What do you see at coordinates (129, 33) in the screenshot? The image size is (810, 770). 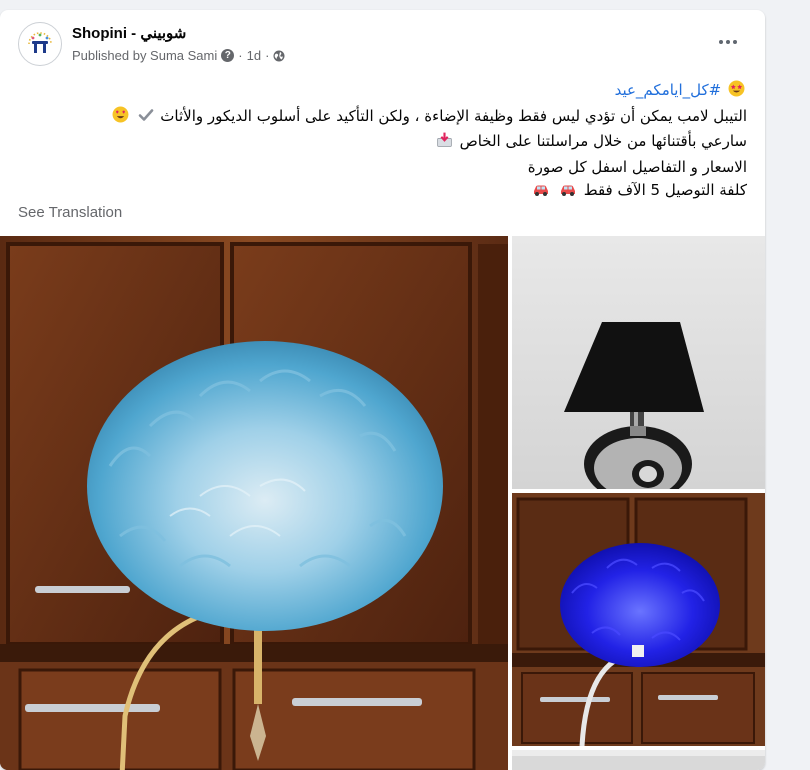 I see `page-name-link: Shopini - شوبيني` at bounding box center [129, 33].